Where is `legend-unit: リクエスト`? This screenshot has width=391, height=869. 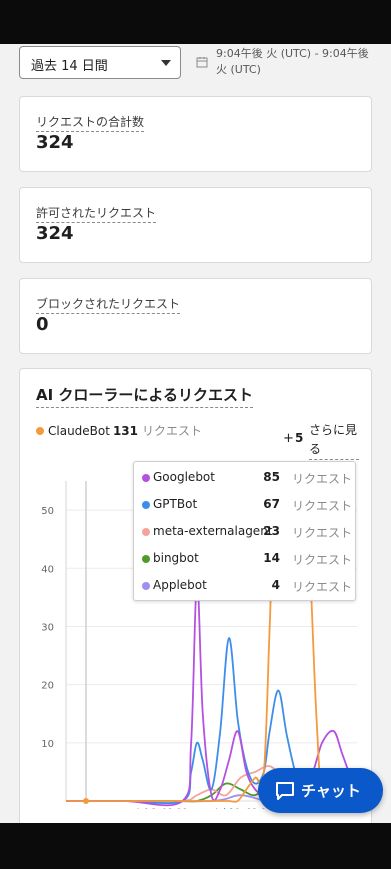
legend-unit: リクエスト is located at coordinates (172, 431).